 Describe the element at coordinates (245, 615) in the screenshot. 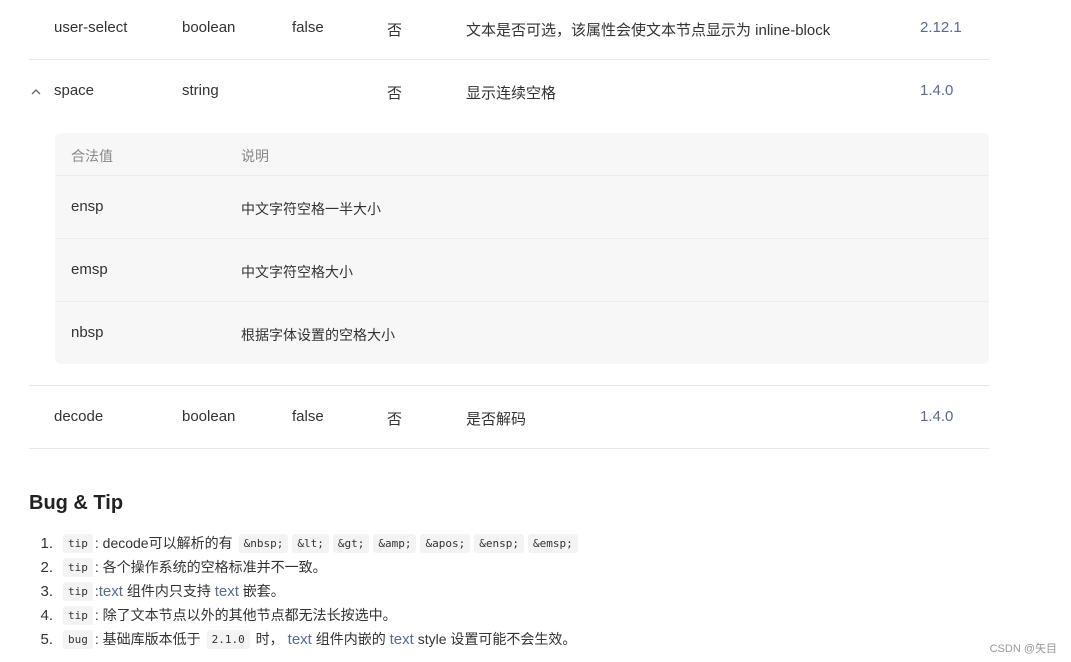

I see `tip-text: : 除了文本节点以外的其他节点都无法长按选中。` at that location.